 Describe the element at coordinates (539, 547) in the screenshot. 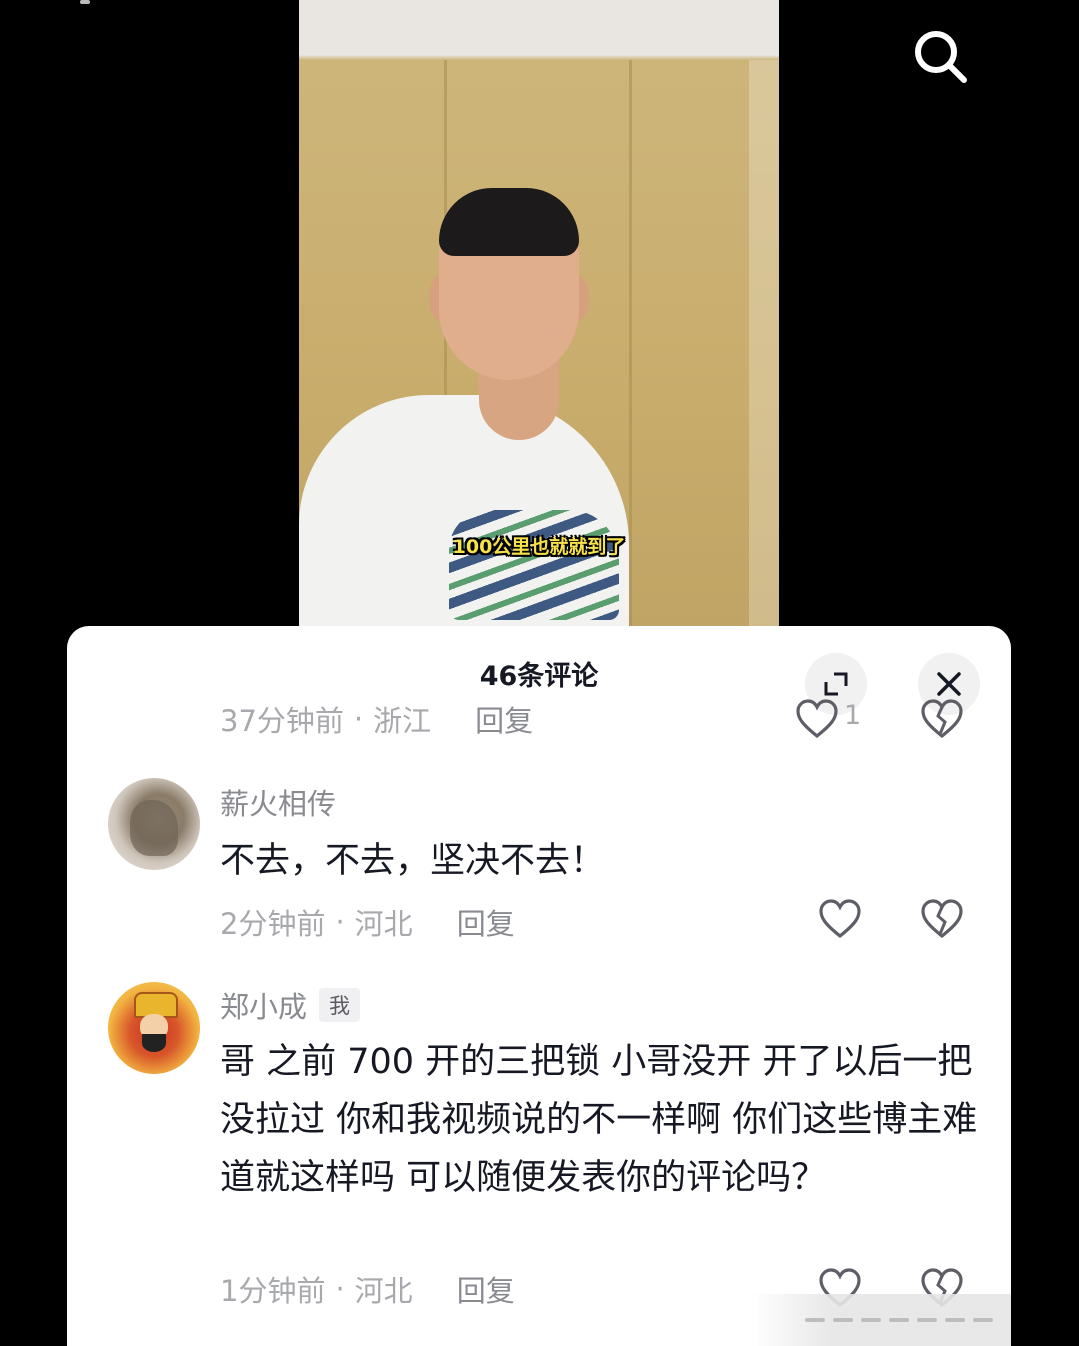

I see `video-caption: 100公里也就就到了` at that location.